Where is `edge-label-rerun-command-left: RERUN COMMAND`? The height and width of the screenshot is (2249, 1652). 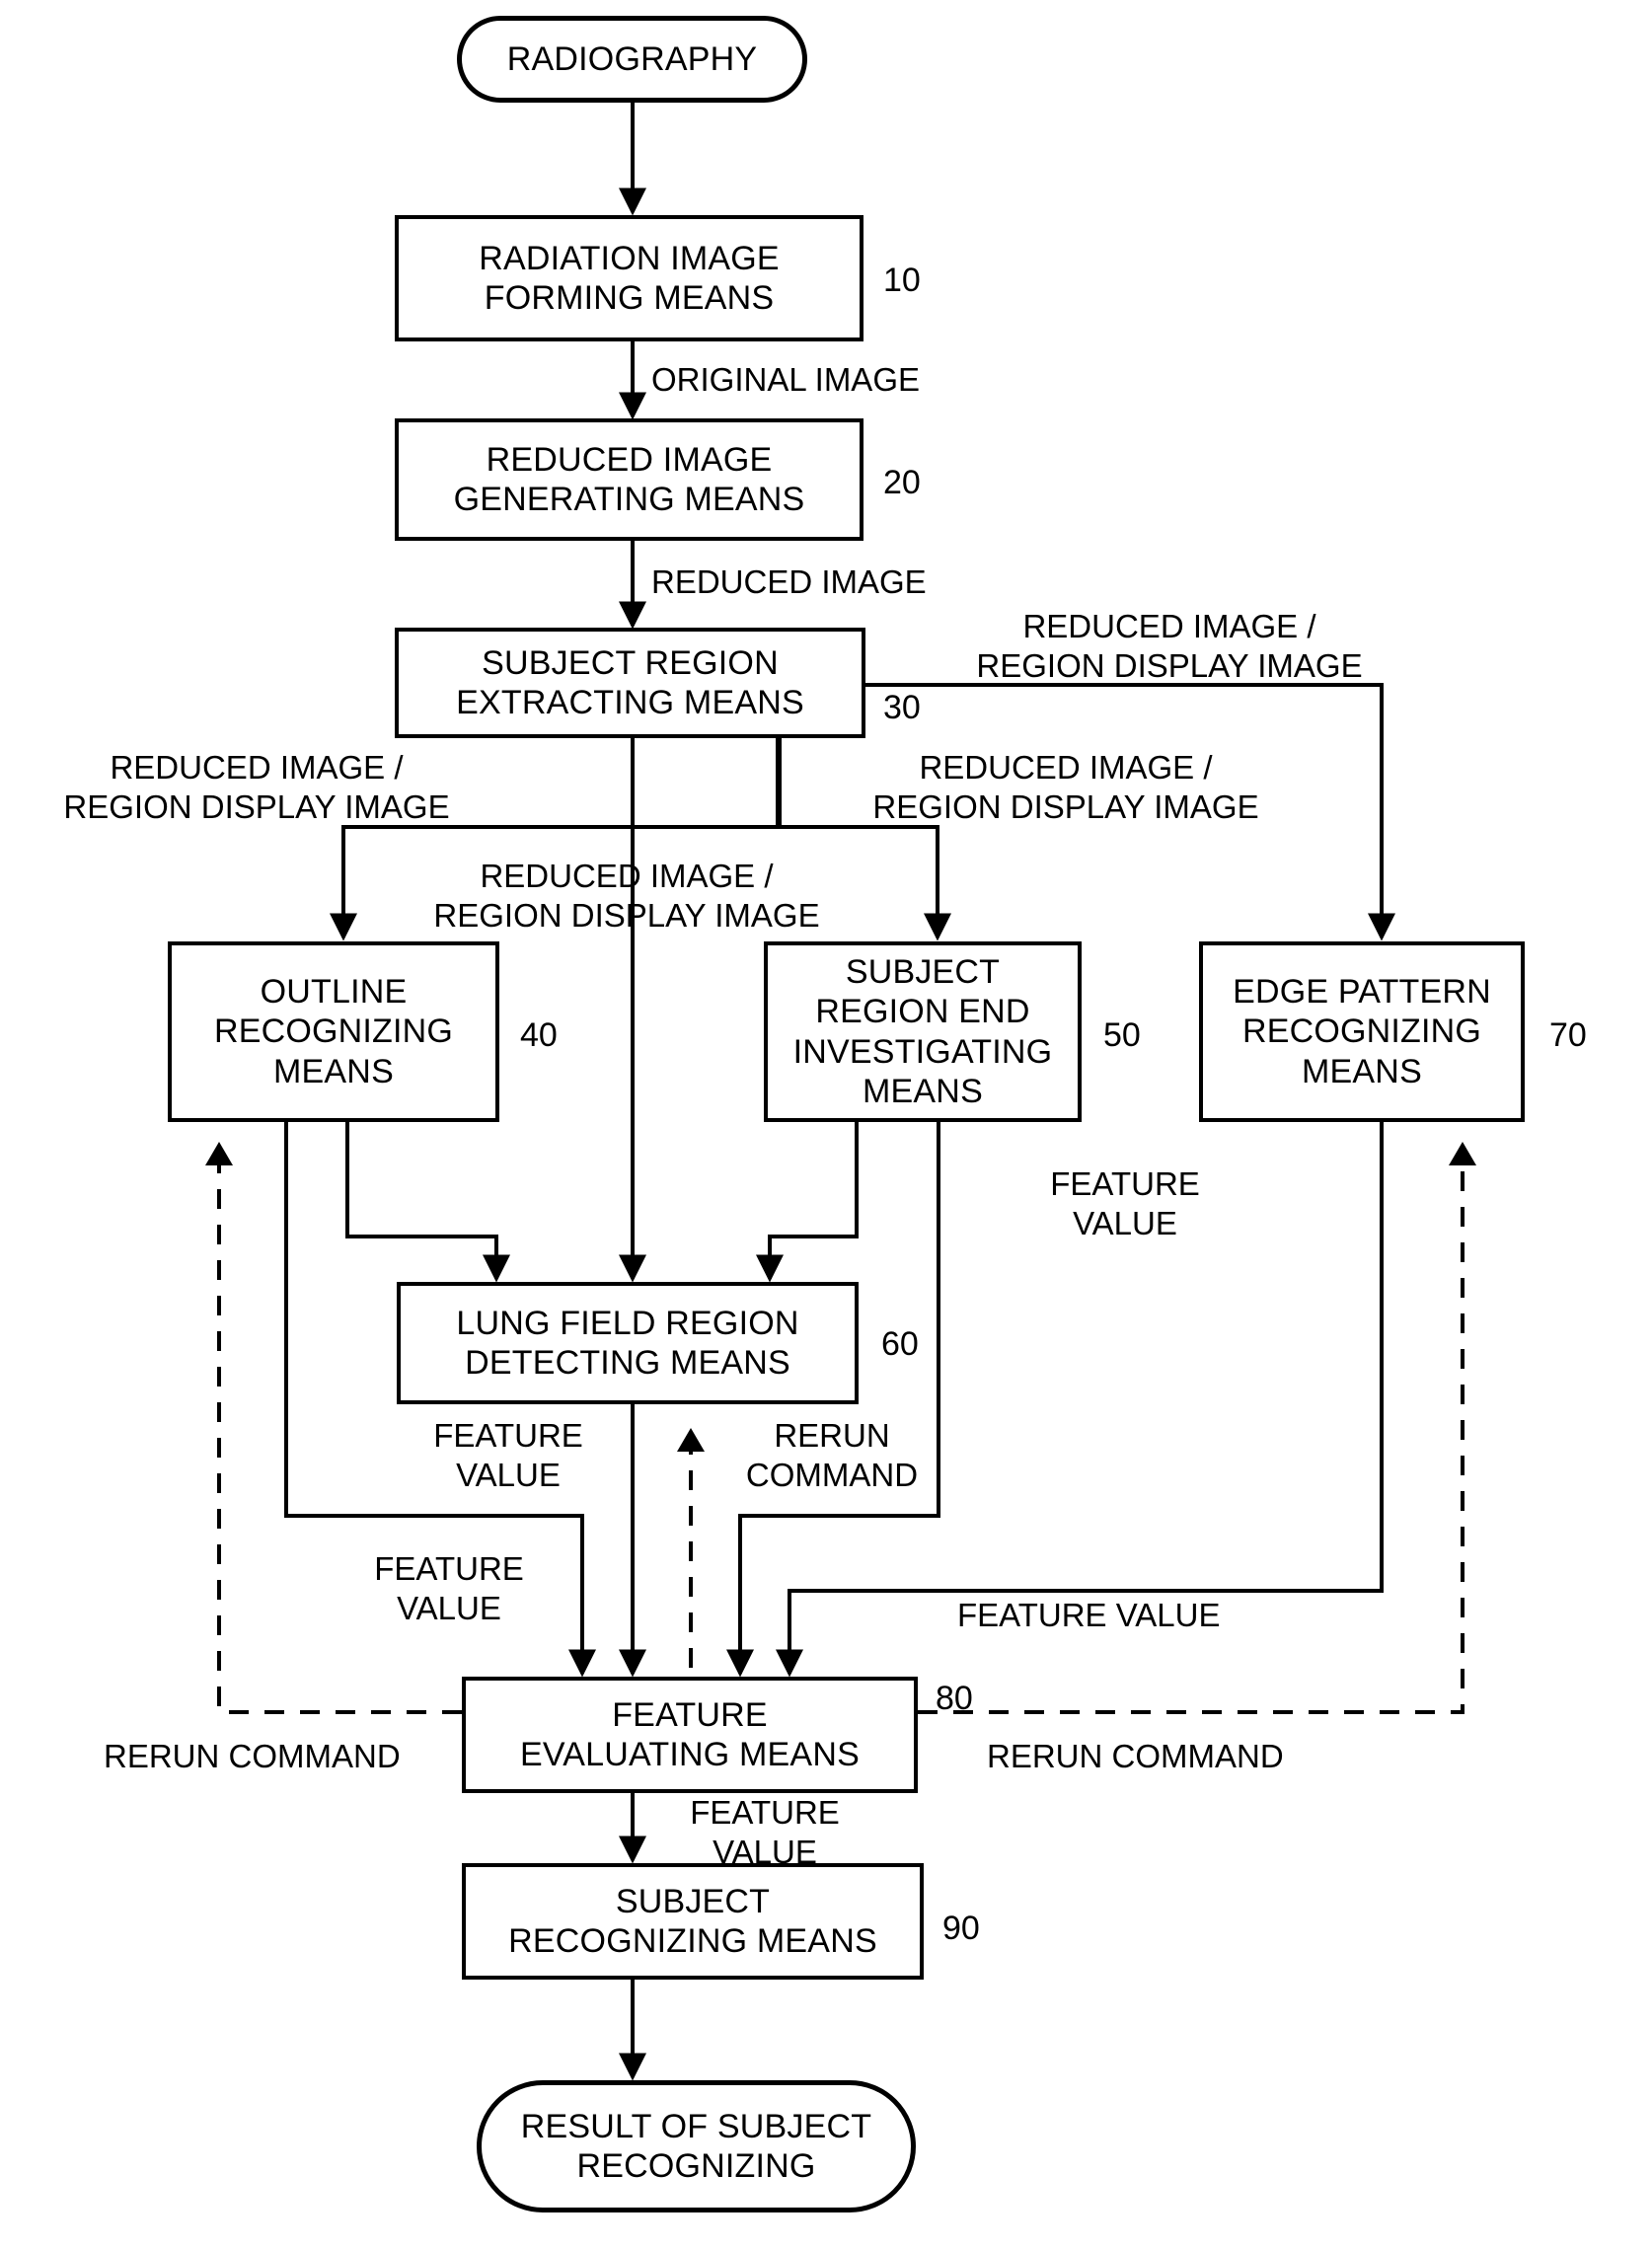
edge-label-rerun-command-left: RERUN COMMAND is located at coordinates (253, 1756).